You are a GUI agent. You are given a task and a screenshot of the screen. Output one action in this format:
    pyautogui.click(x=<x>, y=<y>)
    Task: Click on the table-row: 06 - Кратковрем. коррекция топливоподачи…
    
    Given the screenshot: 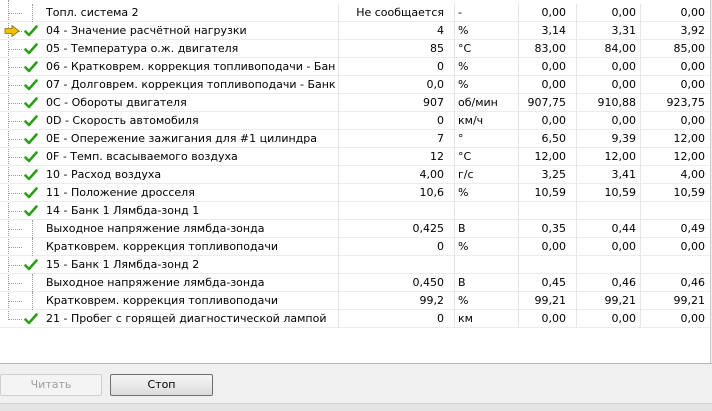 What is the action you would take?
    pyautogui.click(x=355, y=67)
    